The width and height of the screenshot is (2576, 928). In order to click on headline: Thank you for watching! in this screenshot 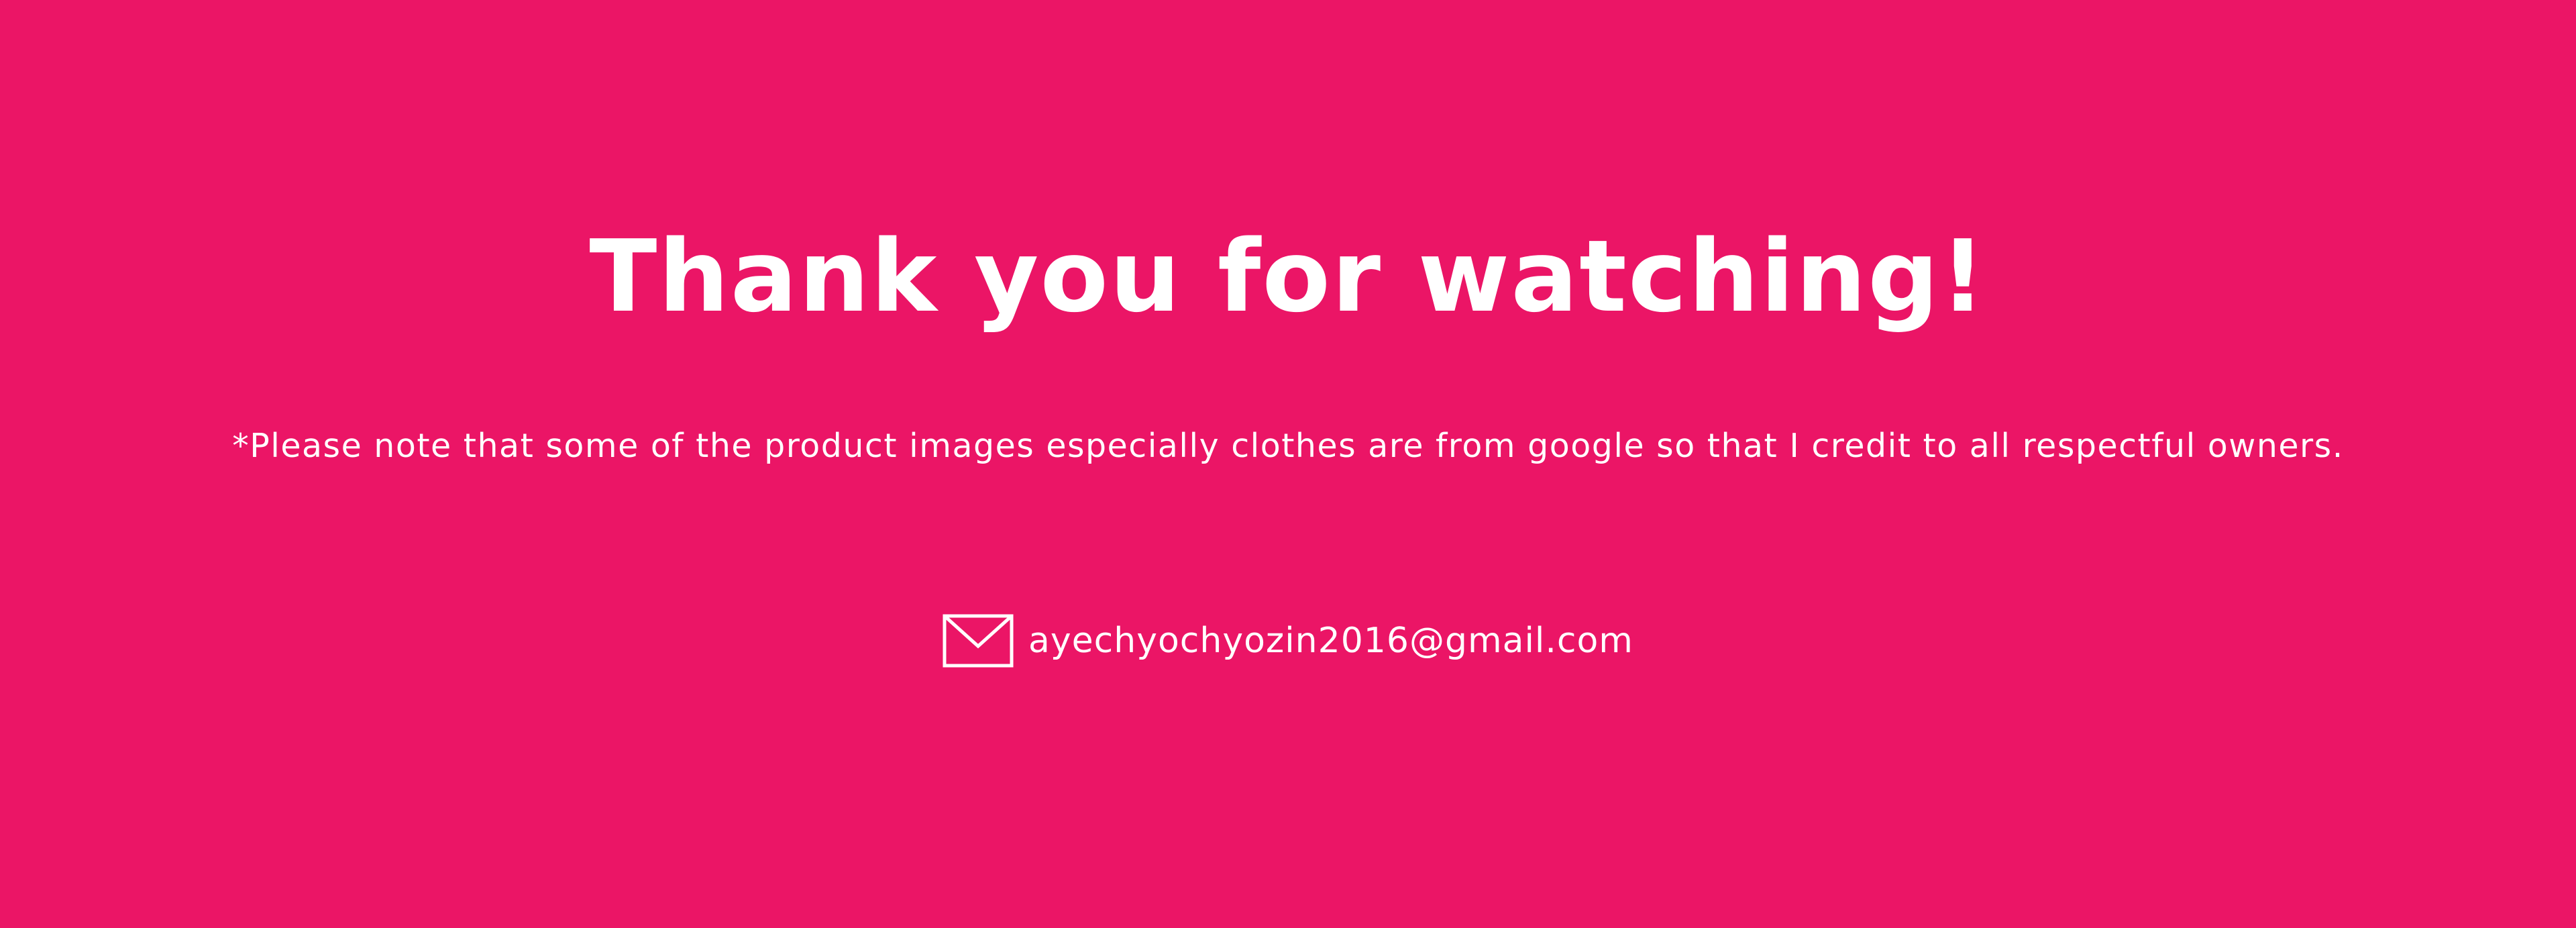, I will do `click(1288, 276)`.